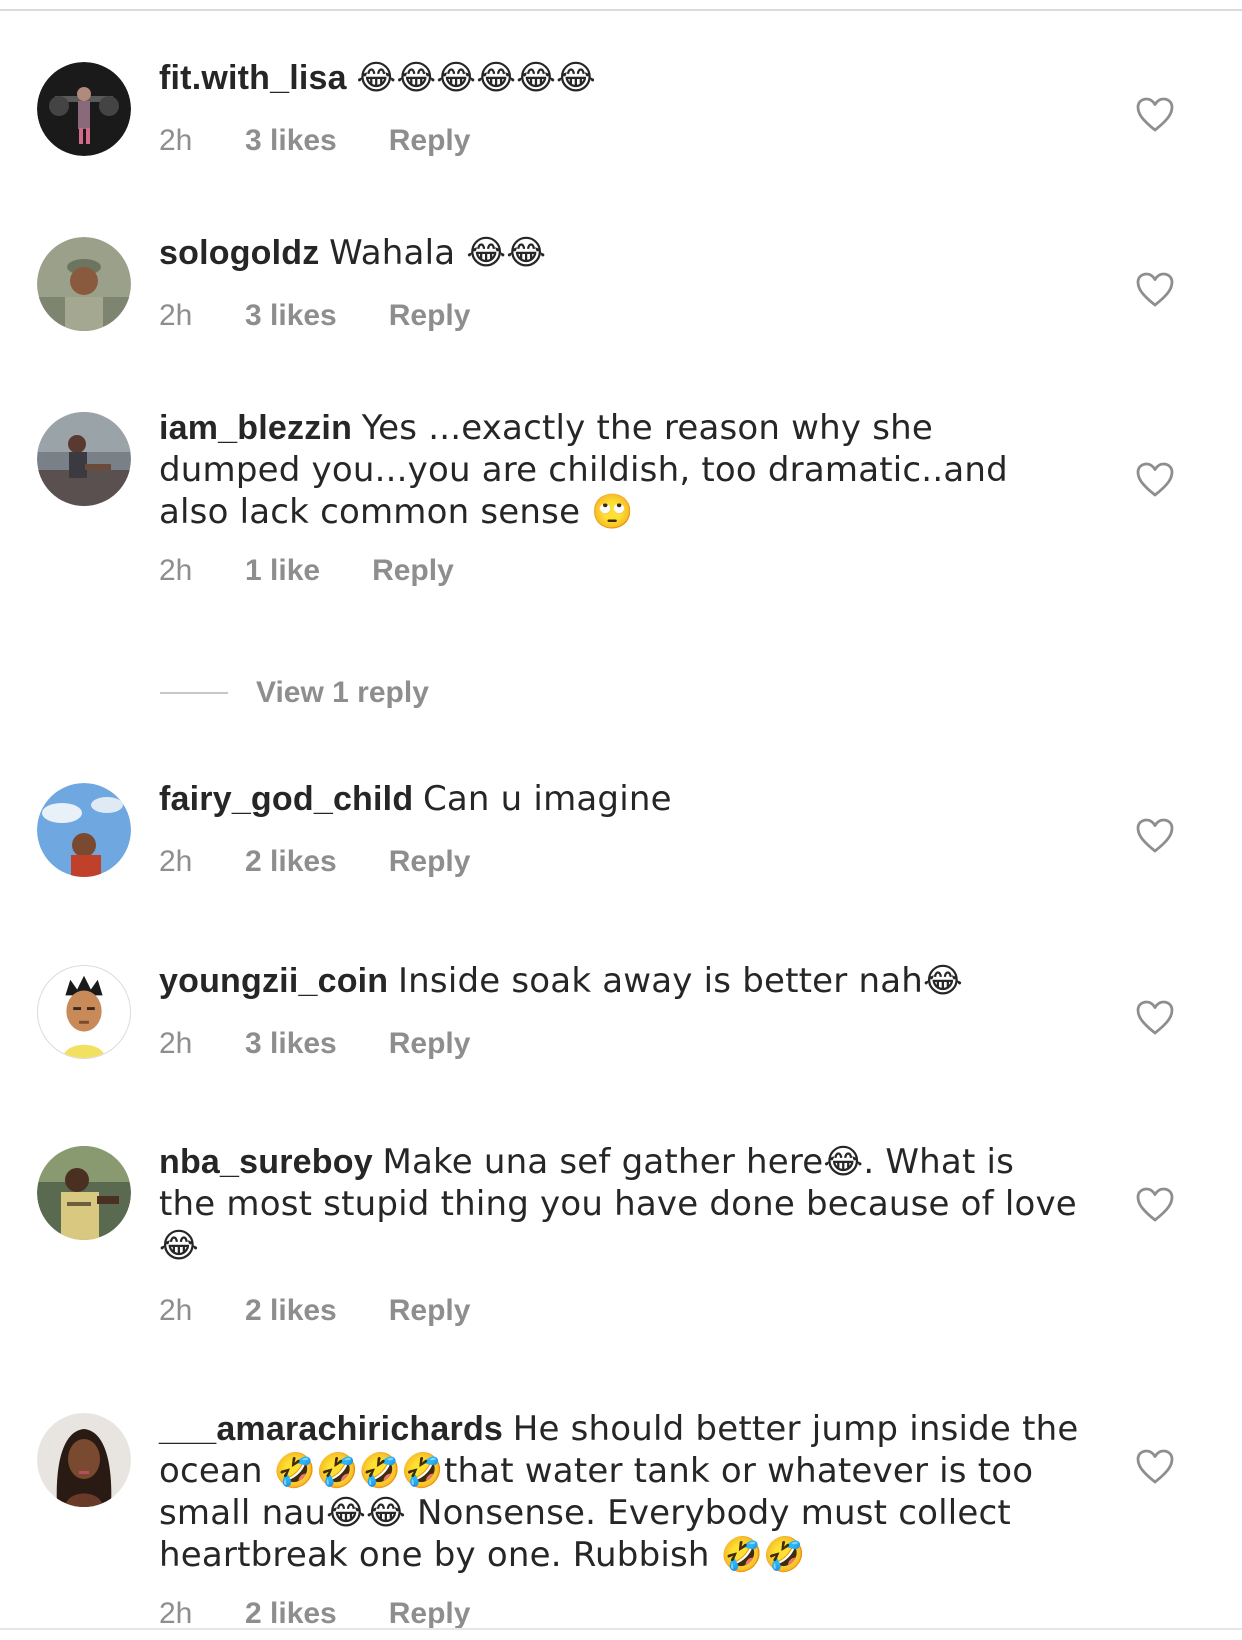 The height and width of the screenshot is (1640, 1242). What do you see at coordinates (342, 693) in the screenshot?
I see `view-replies-label: View 1 reply` at bounding box center [342, 693].